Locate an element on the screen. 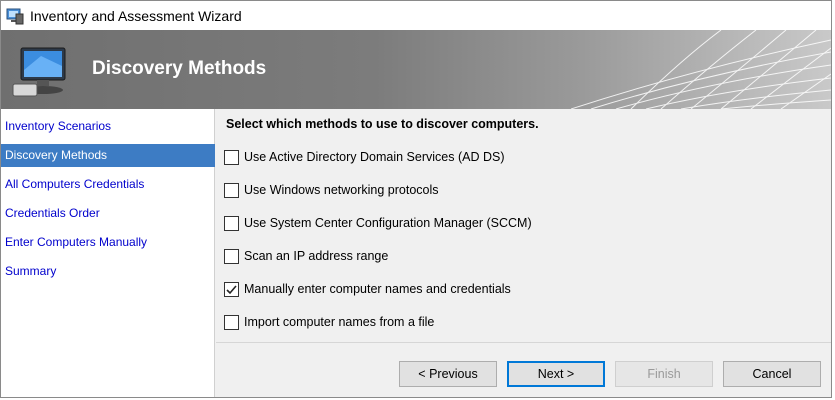  monitor-icon is located at coordinates (39, 72).